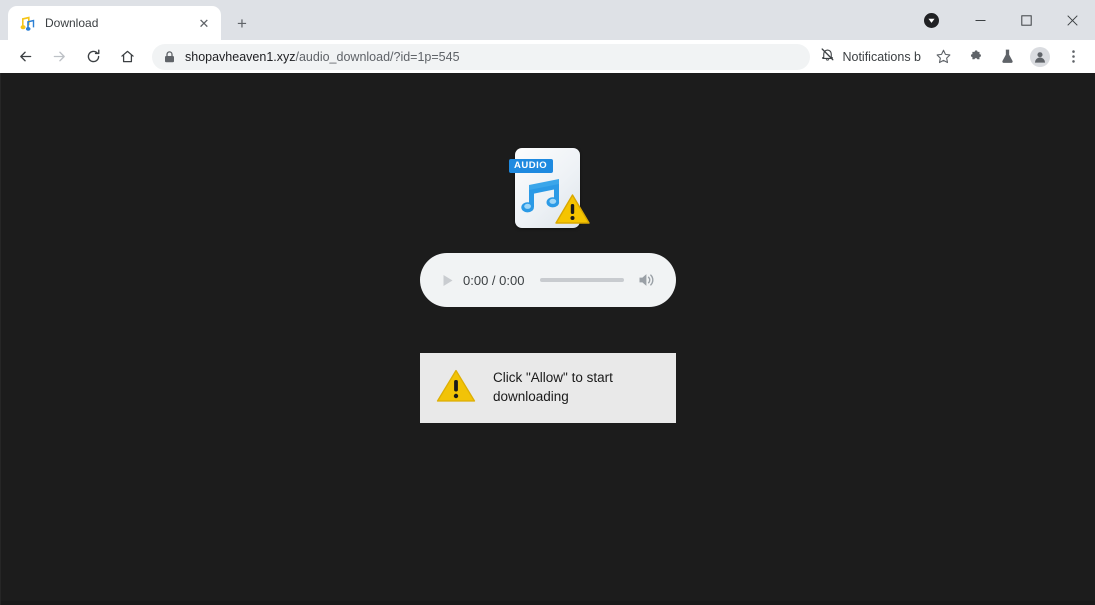  I want to click on allow-notice-text: Click "Allow" to start downloading, so click(553, 387).